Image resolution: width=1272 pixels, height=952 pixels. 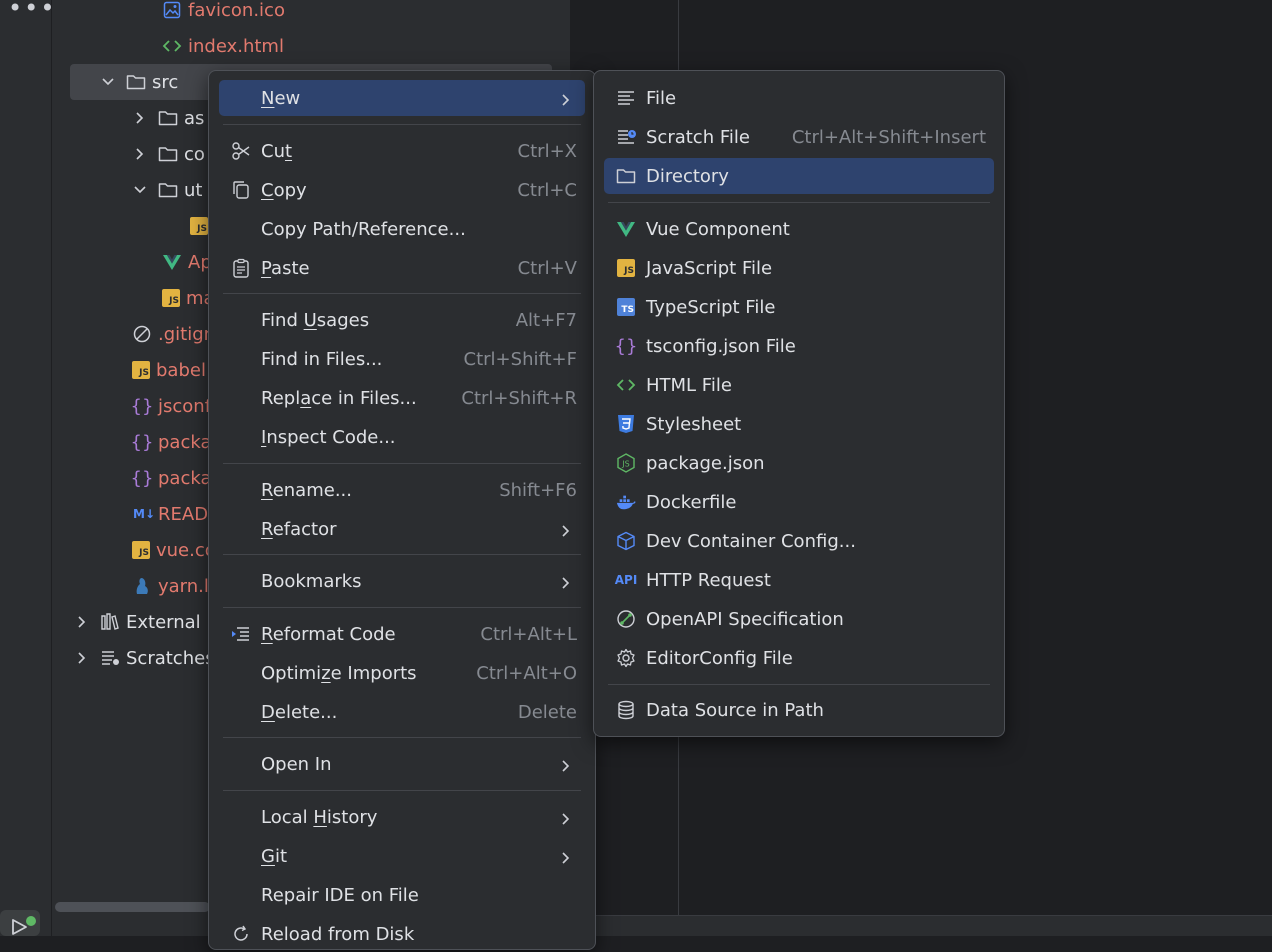 I want to click on menu-item-find-usages: Find Usages Alt+F7, so click(x=402, y=320).